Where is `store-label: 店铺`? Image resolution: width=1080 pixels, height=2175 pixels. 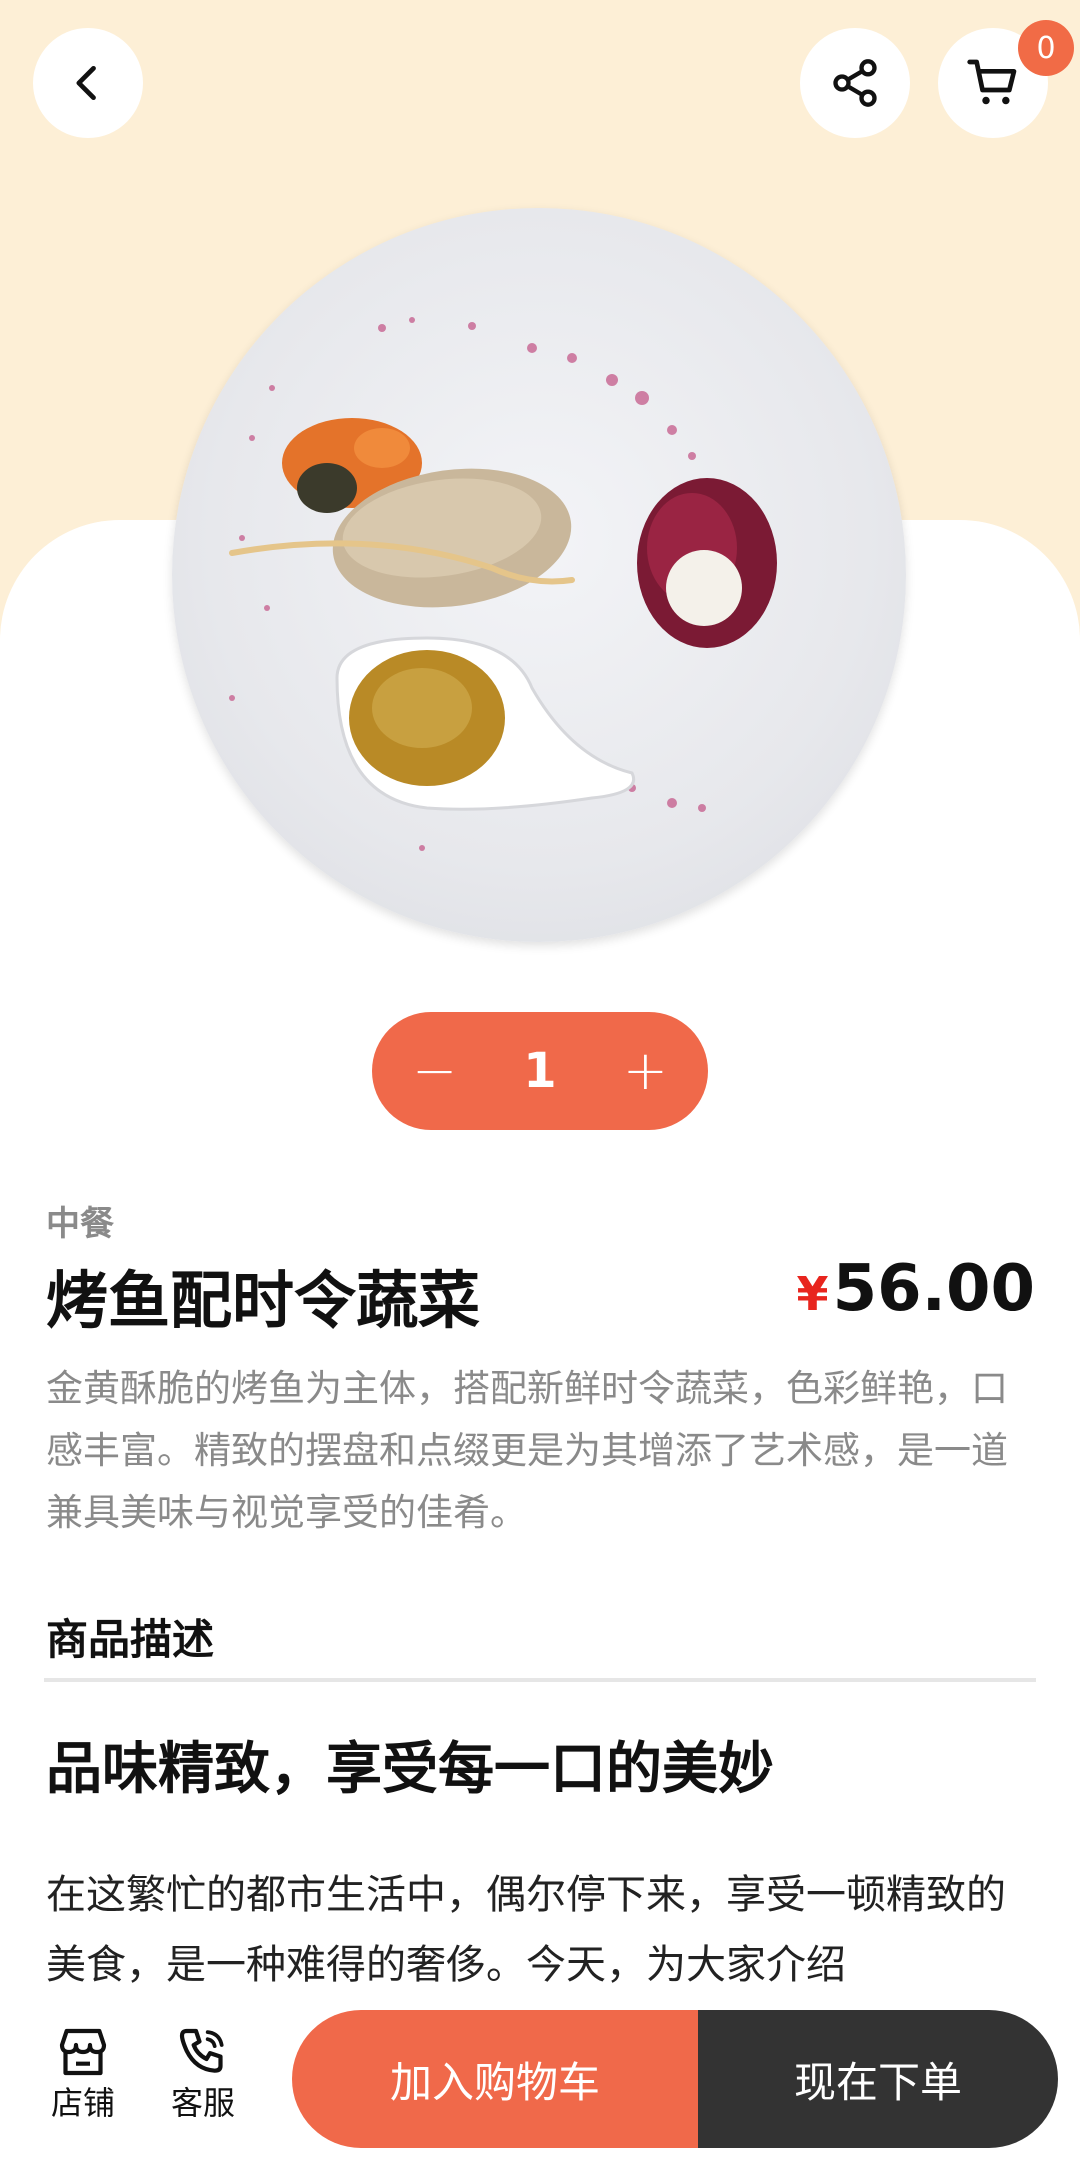 store-label: 店铺 is located at coordinates (82, 2103).